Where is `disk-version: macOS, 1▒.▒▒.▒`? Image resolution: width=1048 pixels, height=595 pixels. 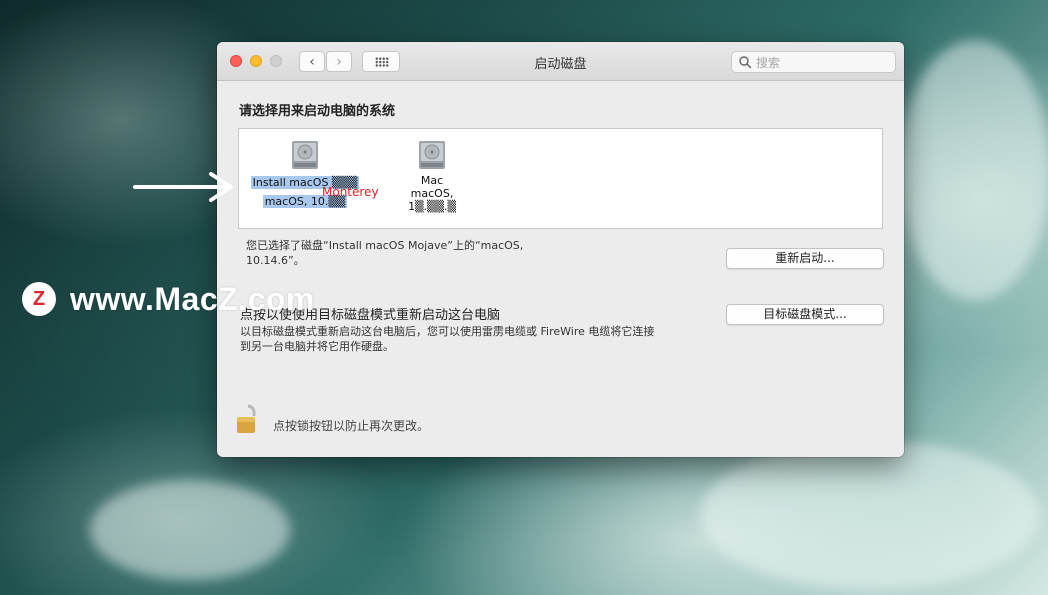
disk-version: macOS, 1▒.▒▒.▒ is located at coordinates (432, 200).